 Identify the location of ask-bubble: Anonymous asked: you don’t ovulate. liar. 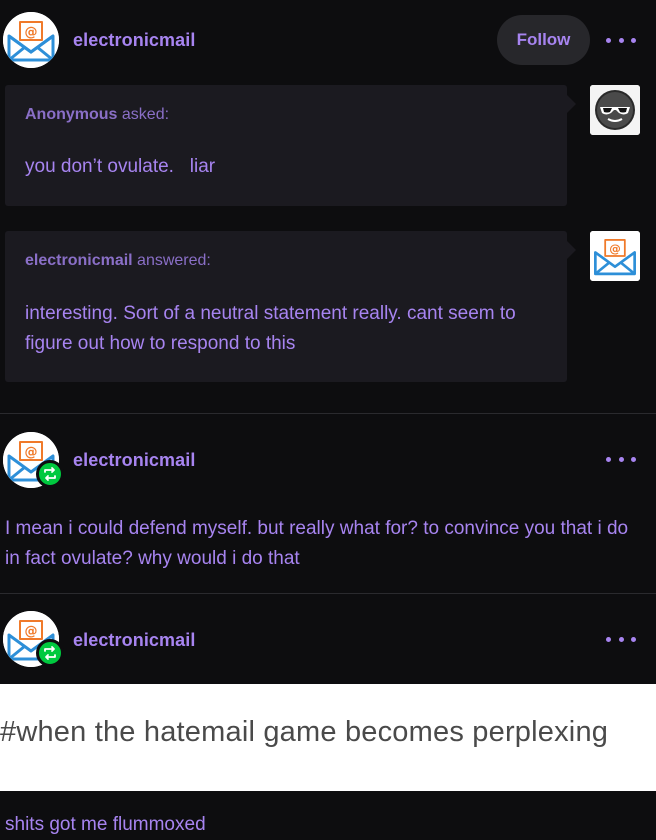
(290, 145).